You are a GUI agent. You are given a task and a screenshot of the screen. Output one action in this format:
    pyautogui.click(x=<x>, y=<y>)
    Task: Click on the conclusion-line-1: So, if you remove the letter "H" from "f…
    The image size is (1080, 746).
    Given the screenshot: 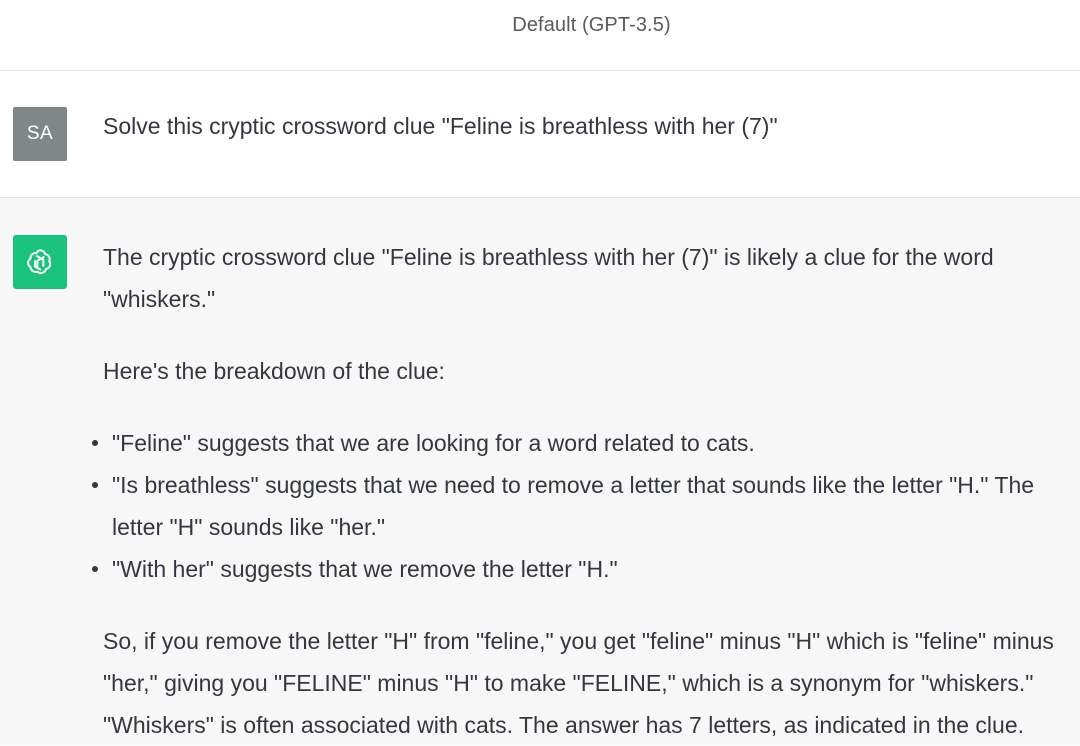 What is the action you would take?
    pyautogui.click(x=578, y=641)
    